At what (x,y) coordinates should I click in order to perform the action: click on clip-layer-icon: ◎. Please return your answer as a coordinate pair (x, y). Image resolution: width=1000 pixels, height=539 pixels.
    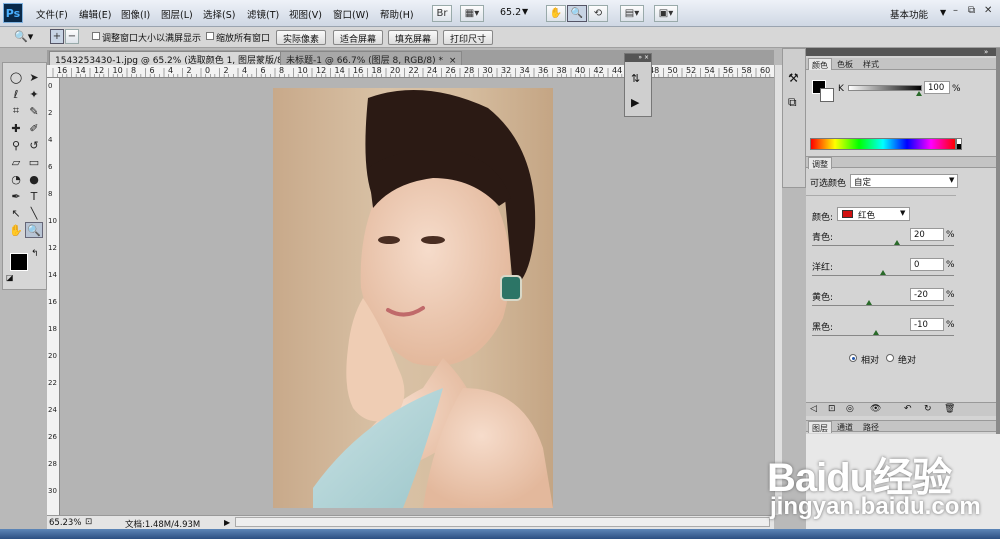
    Looking at the image, I should click on (850, 409).